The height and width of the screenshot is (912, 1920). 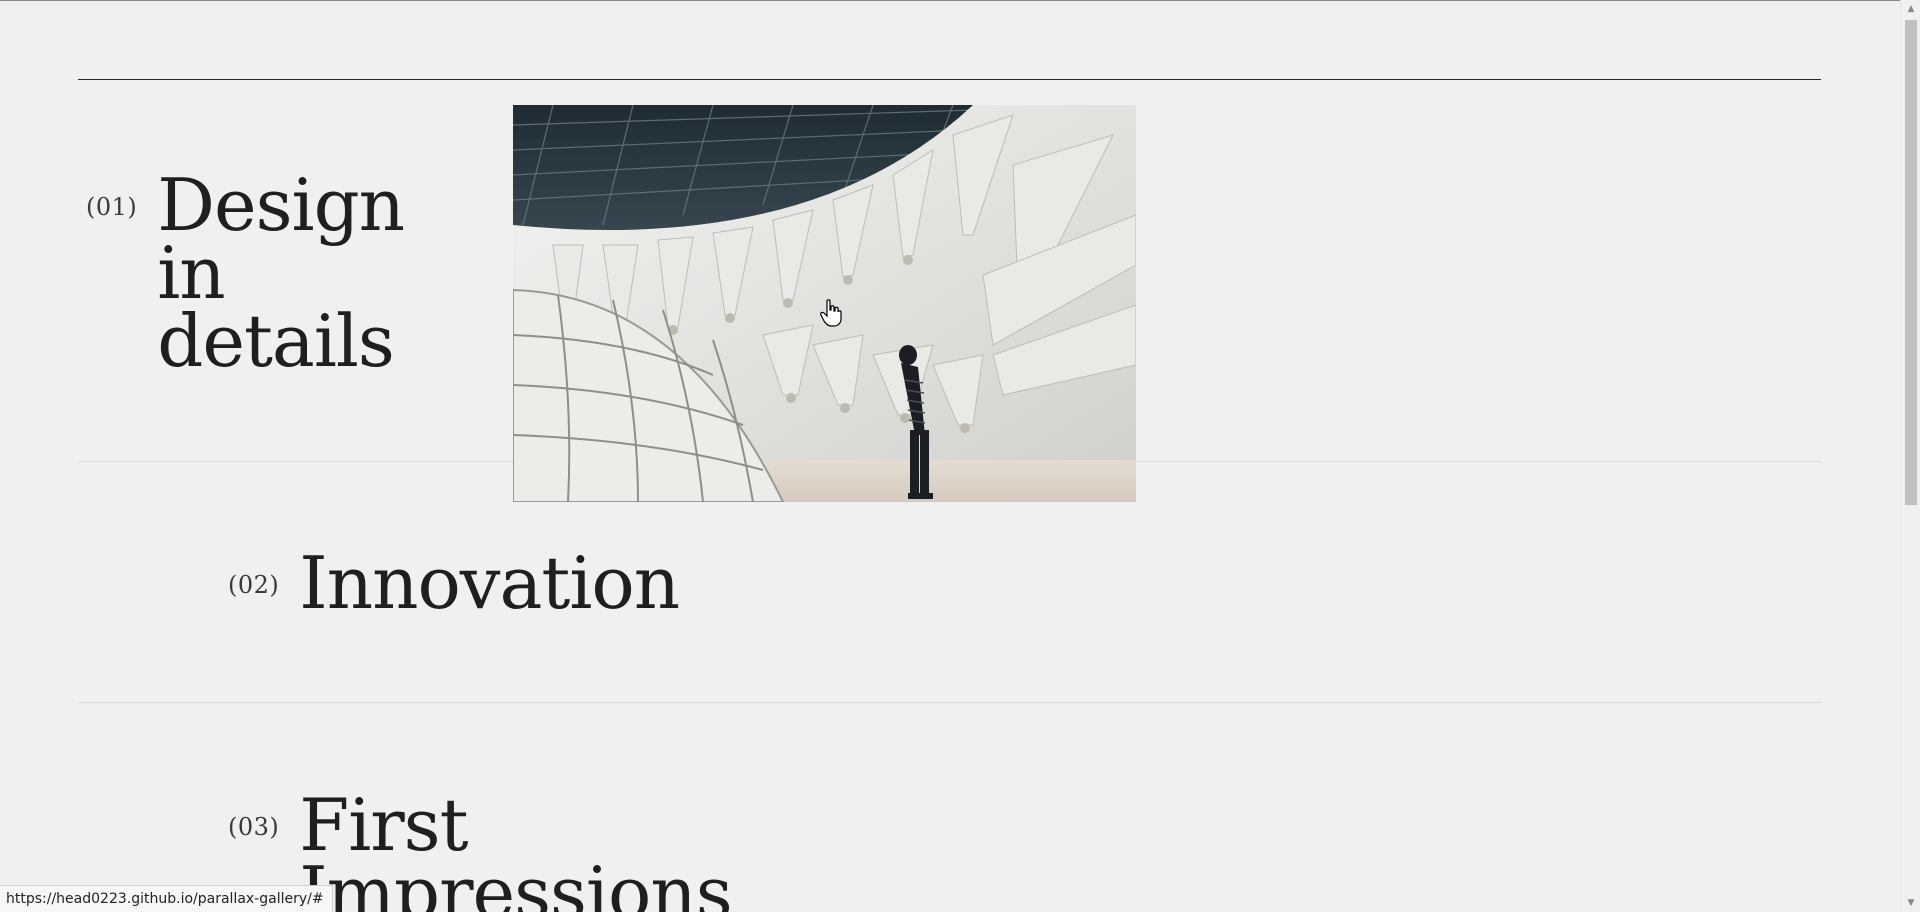 I want to click on item-number: (01), so click(x=112, y=207).